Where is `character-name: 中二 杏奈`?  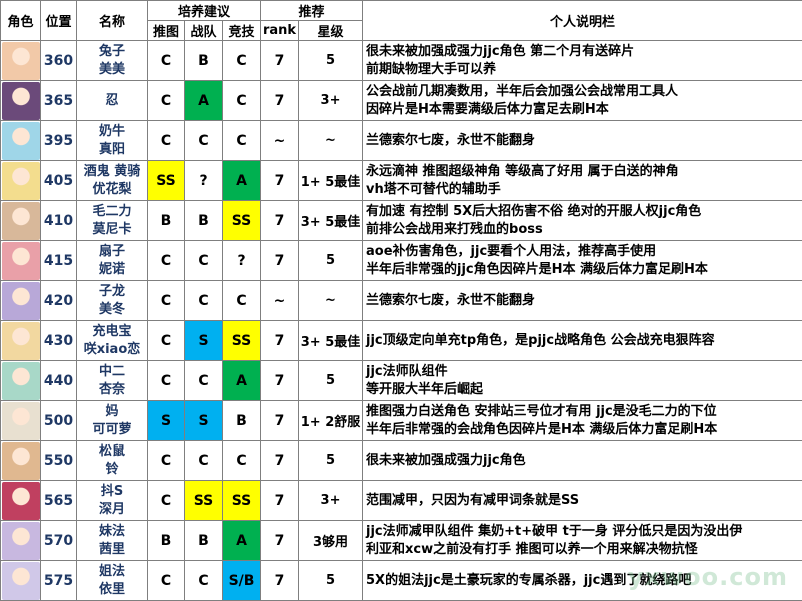 character-name: 中二 杏奈 is located at coordinates (112, 380).